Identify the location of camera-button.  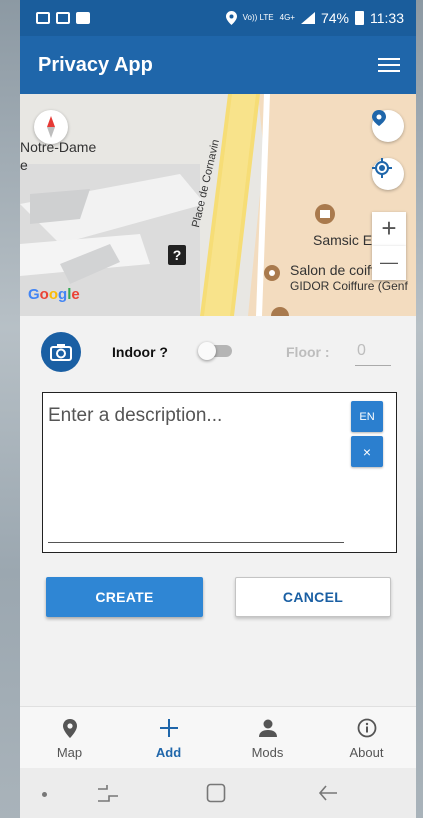
(61, 352).